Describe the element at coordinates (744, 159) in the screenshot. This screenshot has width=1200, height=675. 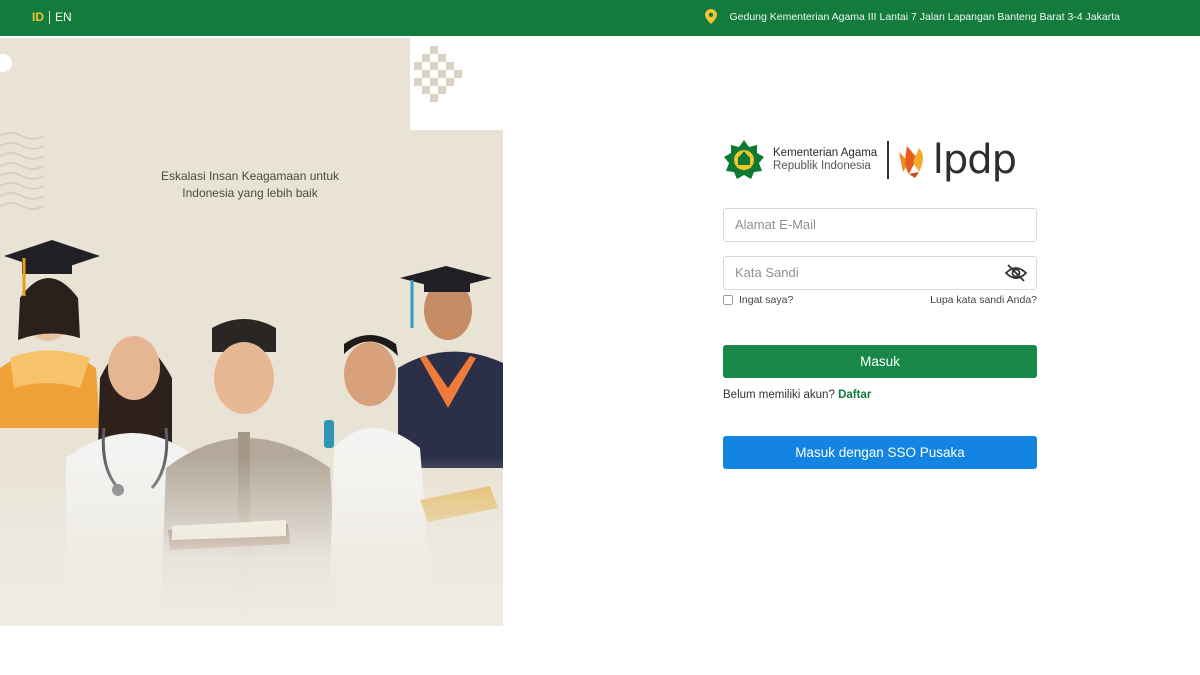
I see `kemenag-emblem-icon` at that location.